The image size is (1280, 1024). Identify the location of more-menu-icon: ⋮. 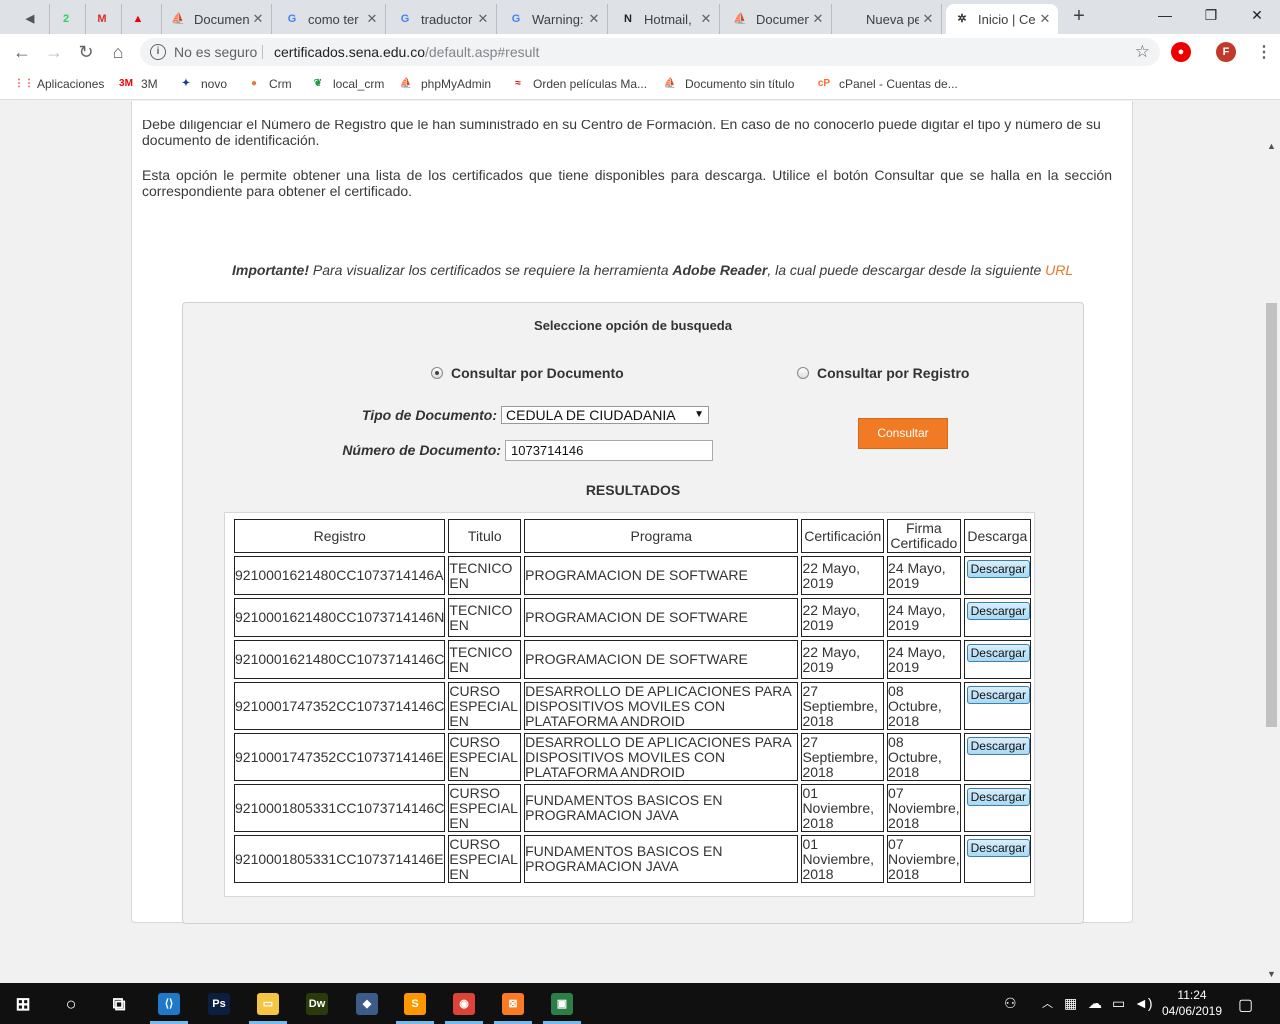
(1264, 52).